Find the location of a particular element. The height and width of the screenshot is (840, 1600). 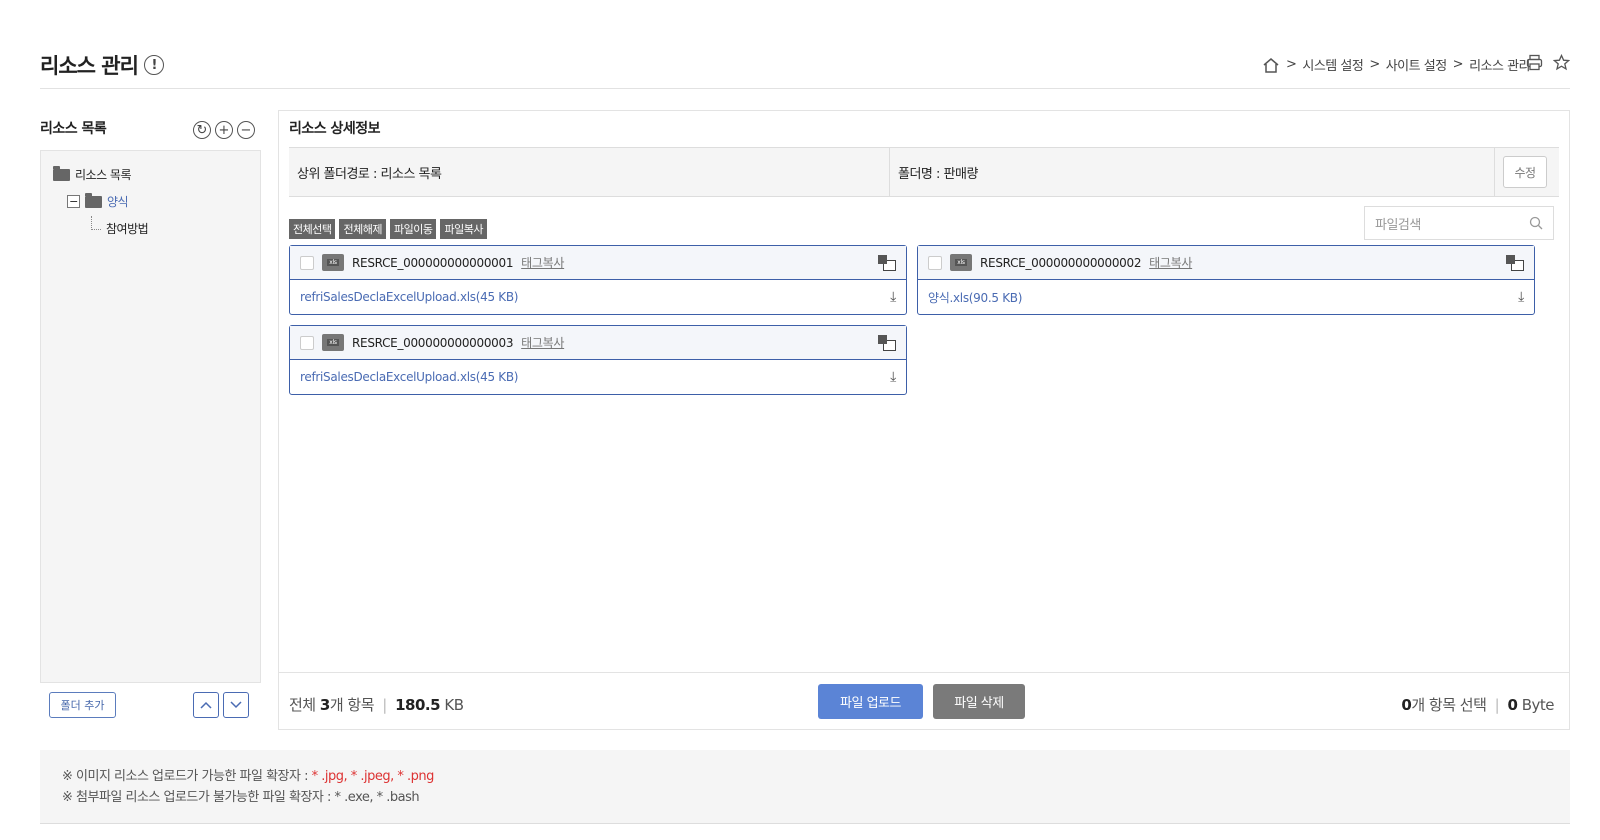

chevron-up-icon is located at coordinates (206, 705).